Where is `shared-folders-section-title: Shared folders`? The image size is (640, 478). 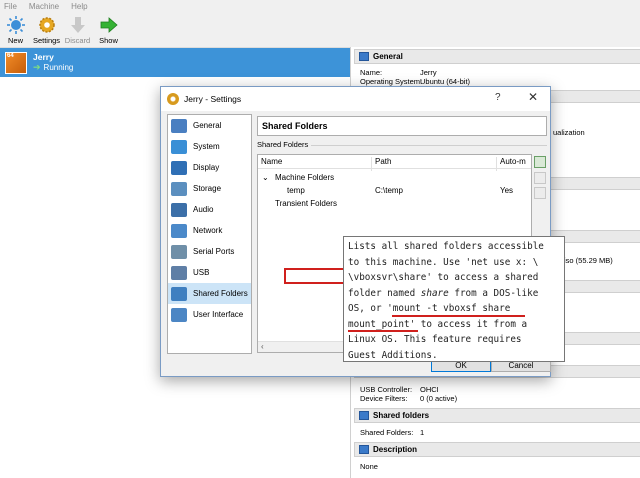 shared-folders-section-title: Shared folders is located at coordinates (401, 415).